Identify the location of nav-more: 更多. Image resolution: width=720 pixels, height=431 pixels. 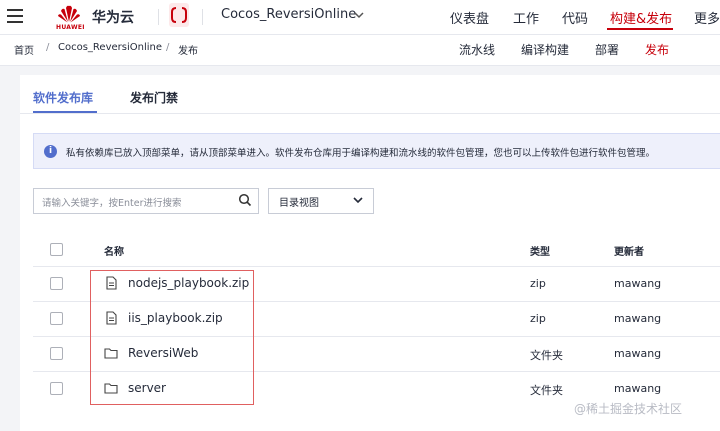
(707, 17).